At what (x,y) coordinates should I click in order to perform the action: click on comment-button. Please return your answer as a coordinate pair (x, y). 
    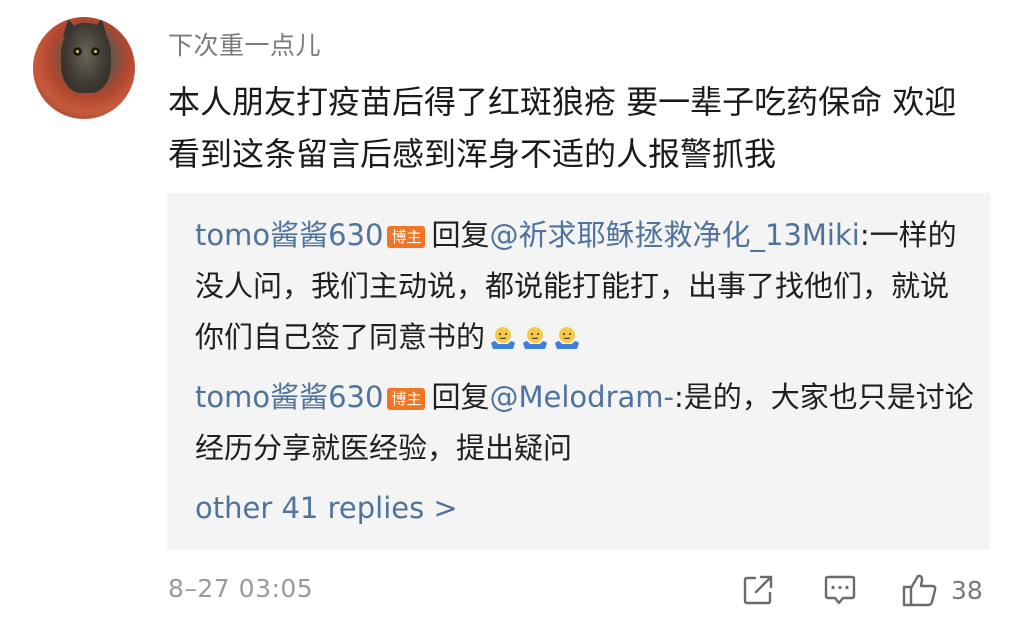
    Looking at the image, I should click on (840, 590).